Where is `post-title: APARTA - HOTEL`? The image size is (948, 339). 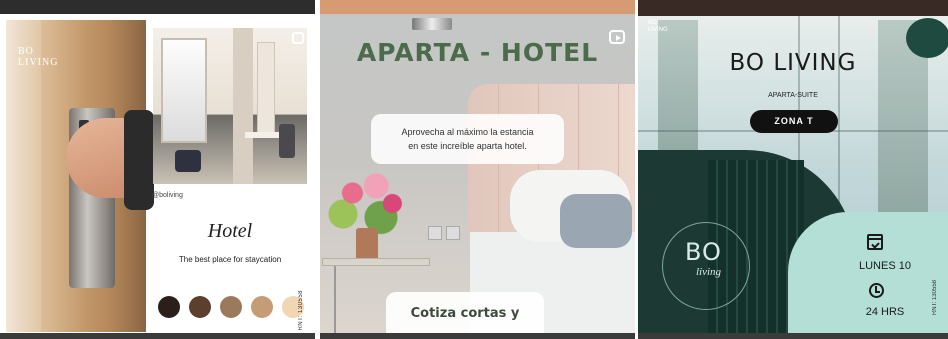
post-title: APARTA - HOTEL is located at coordinates (477, 52).